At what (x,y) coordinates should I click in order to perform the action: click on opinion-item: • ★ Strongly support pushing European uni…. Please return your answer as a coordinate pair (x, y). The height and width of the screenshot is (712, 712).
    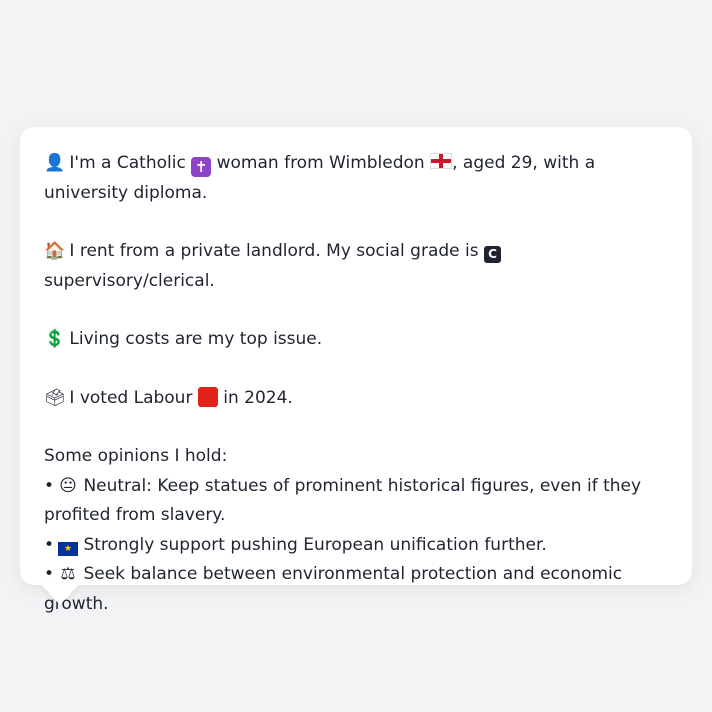
    Looking at the image, I should click on (356, 546).